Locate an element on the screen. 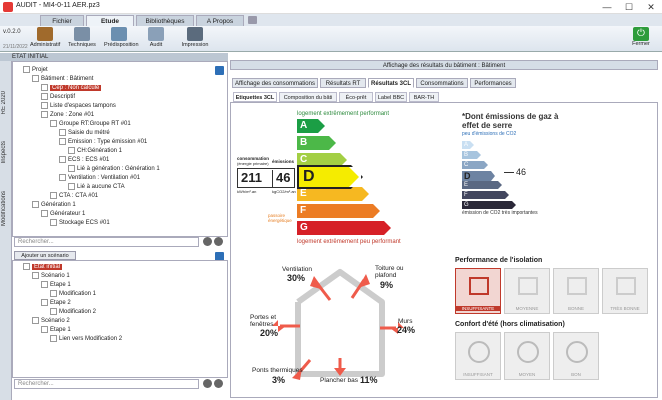 This screenshot has width=662, height=400. tab-consommations: Consommations is located at coordinates (442, 83).